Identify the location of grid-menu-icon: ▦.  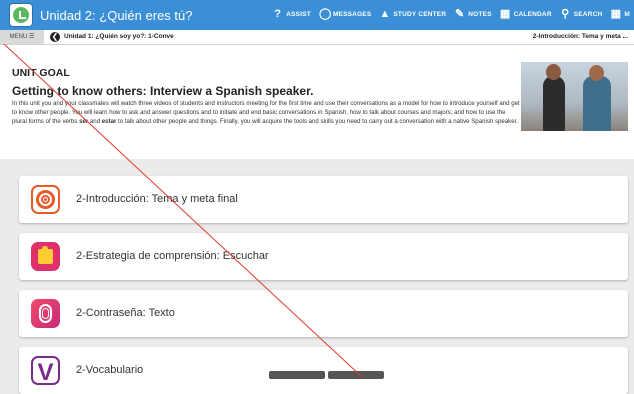
(616, 14).